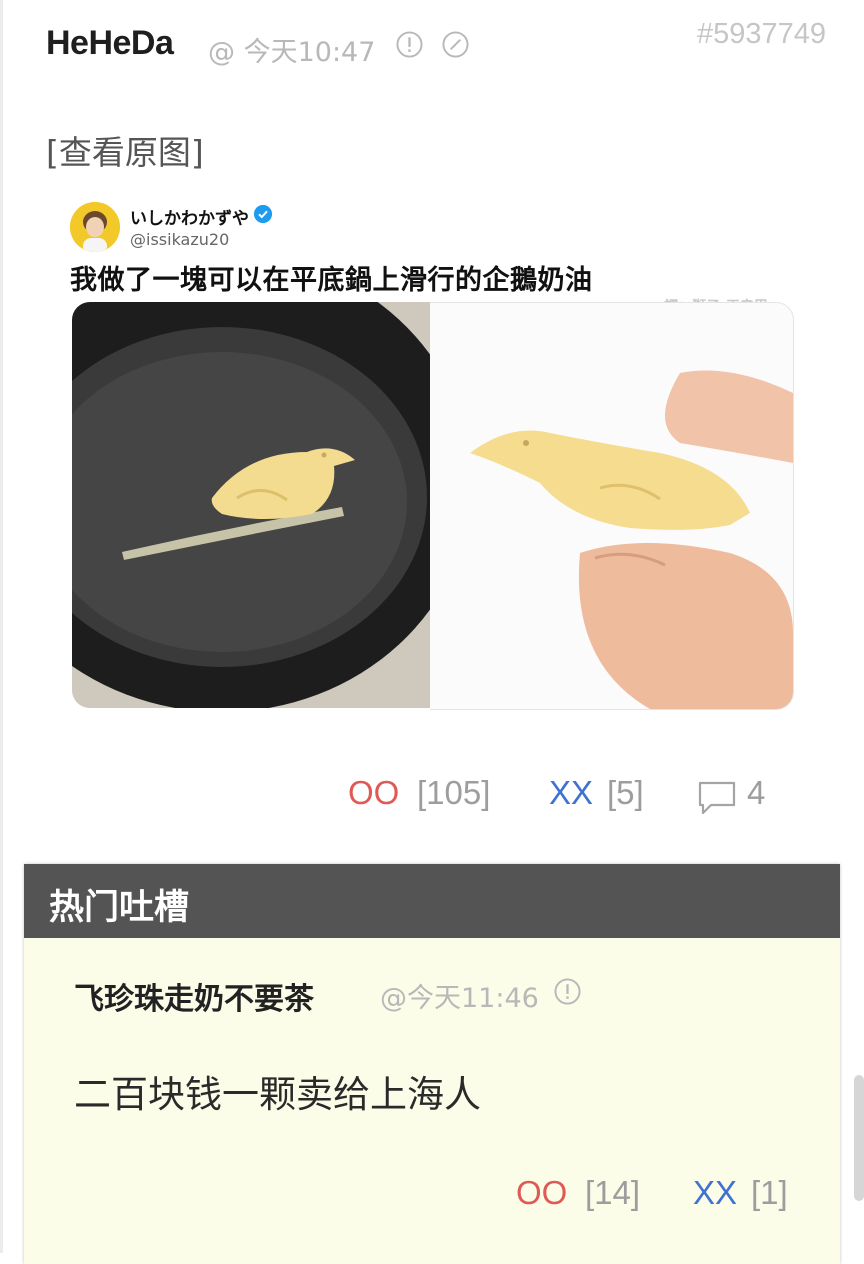 This screenshot has width=864, height=1264. I want to click on post-actions: OO [105] XX [5] 4, so click(583, 796).